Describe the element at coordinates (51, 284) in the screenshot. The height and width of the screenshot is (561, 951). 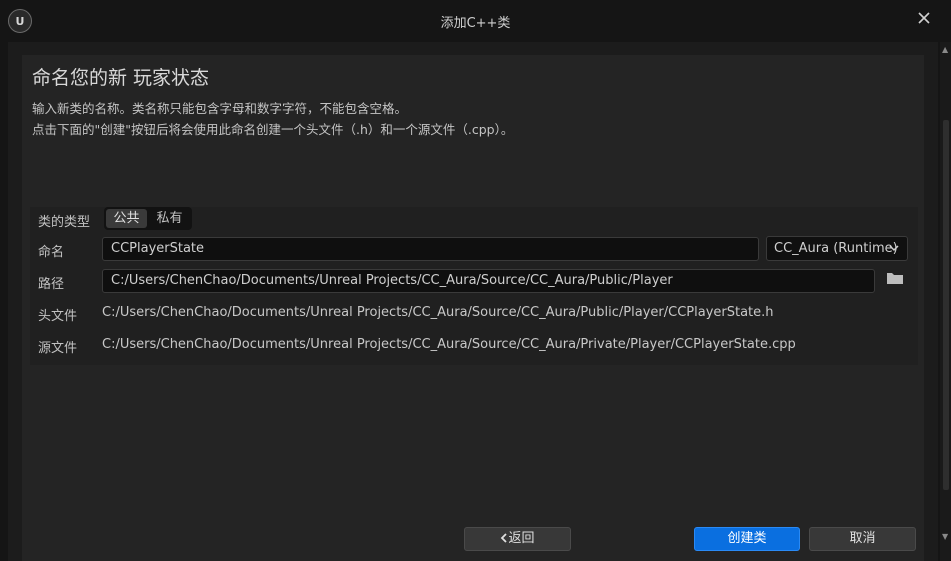
I see `path-label: 路径` at that location.